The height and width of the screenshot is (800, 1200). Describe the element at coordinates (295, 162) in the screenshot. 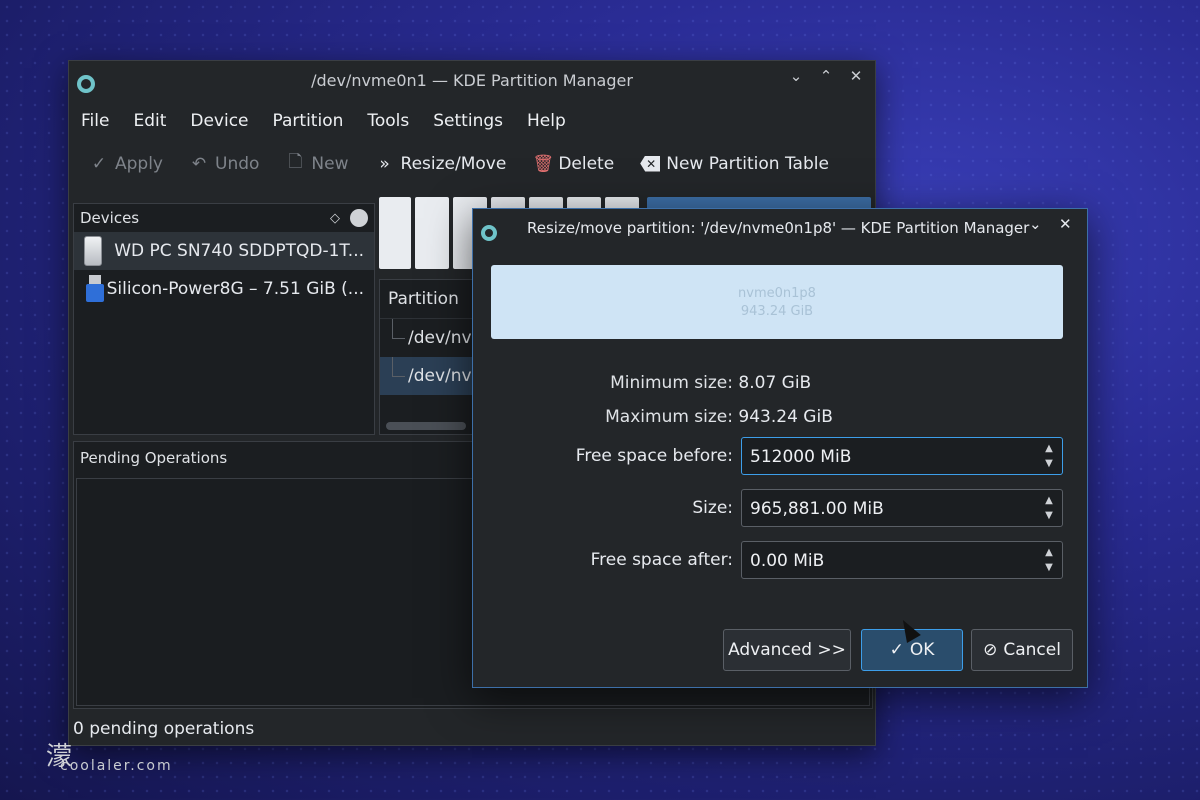

I see `new-document-icon: 🗋` at that location.